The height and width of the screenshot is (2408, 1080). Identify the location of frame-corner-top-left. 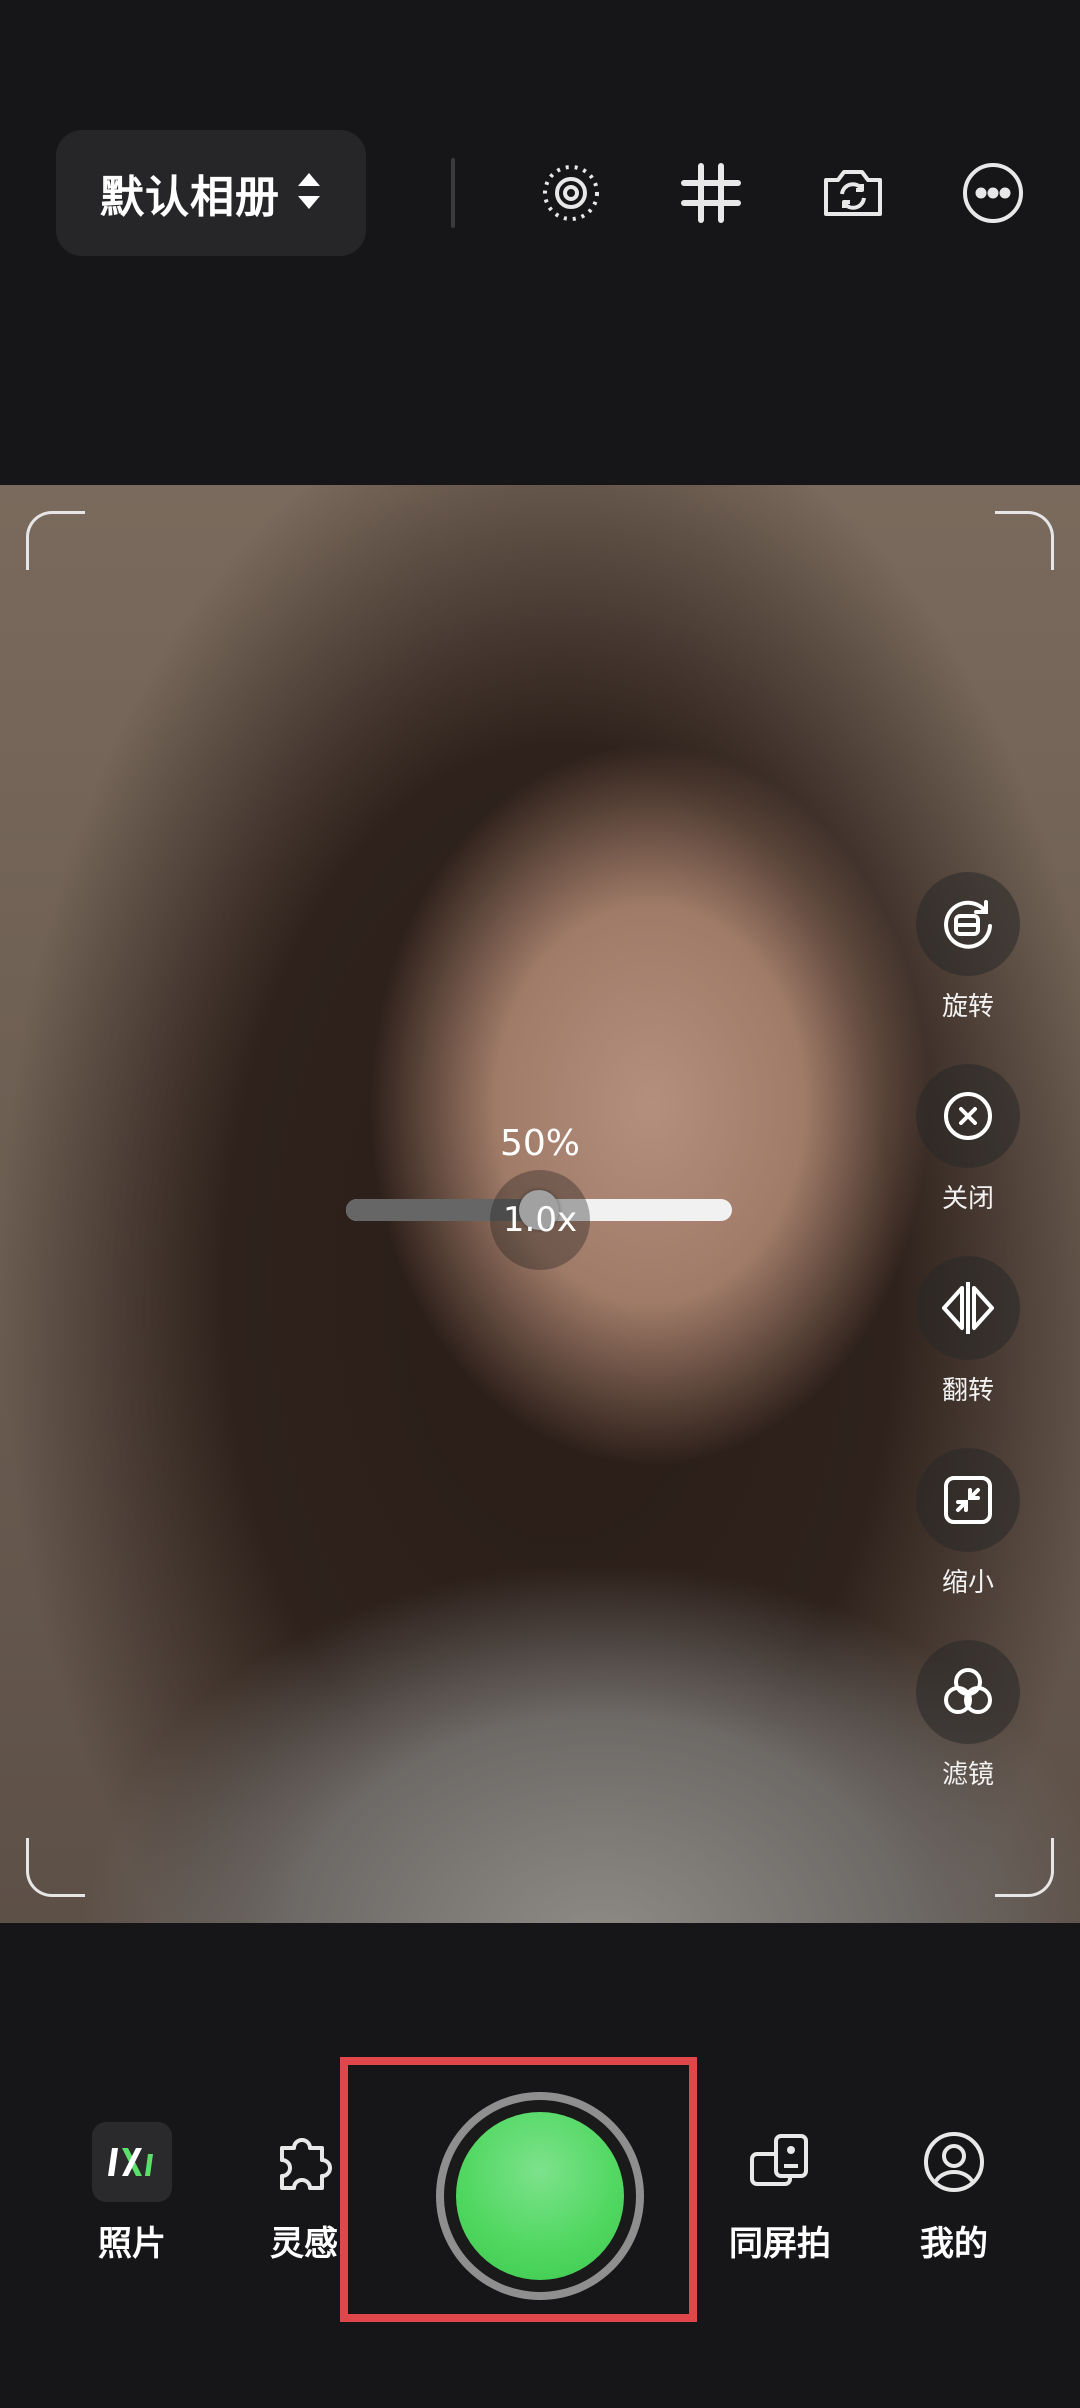
(55, 540).